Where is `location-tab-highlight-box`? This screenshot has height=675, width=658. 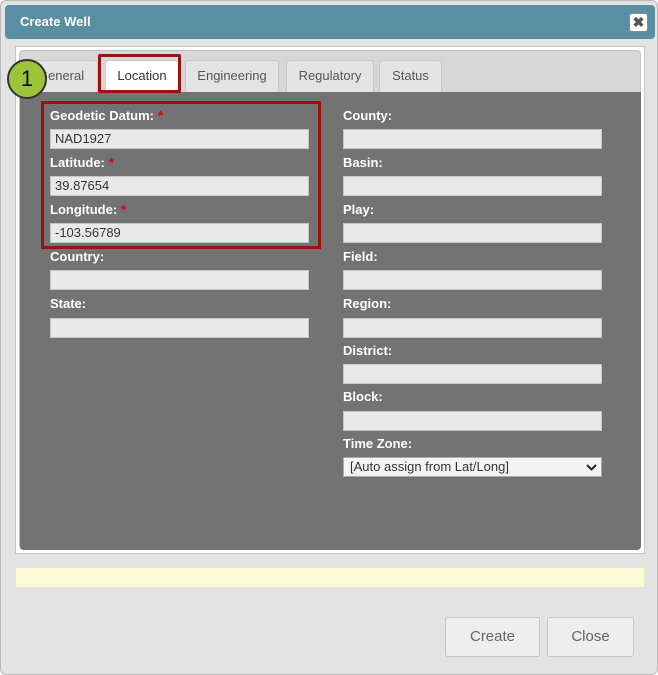
location-tab-highlight-box is located at coordinates (139, 73).